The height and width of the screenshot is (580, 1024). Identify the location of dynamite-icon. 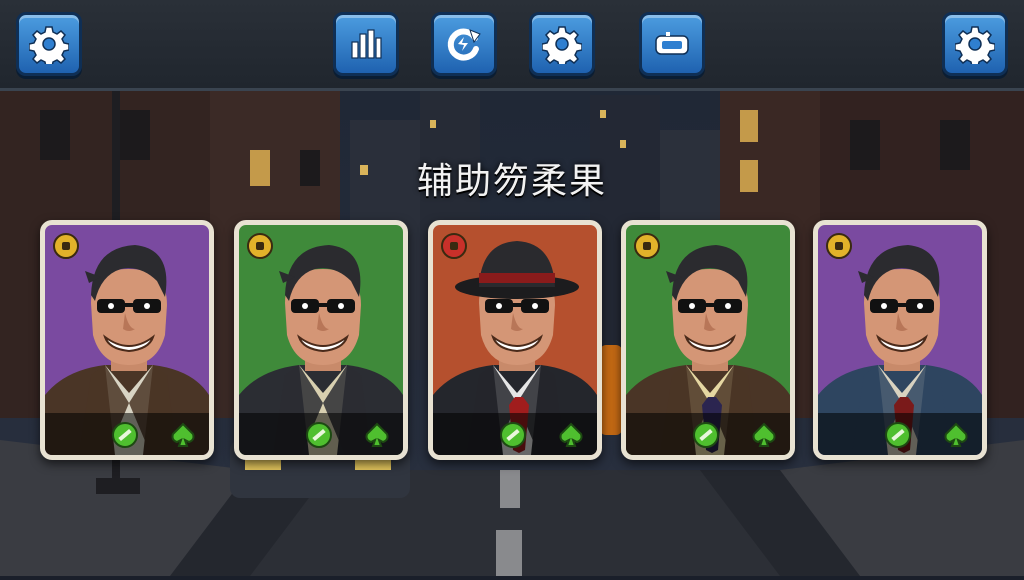
(454, 246).